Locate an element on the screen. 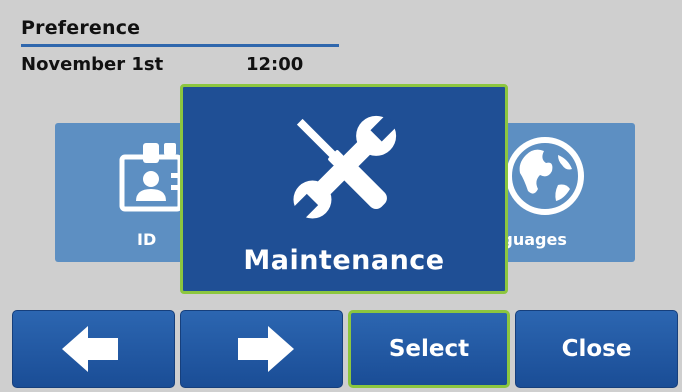 This screenshot has height=392, width=682. carousel-card-label: Maintenance is located at coordinates (344, 260).